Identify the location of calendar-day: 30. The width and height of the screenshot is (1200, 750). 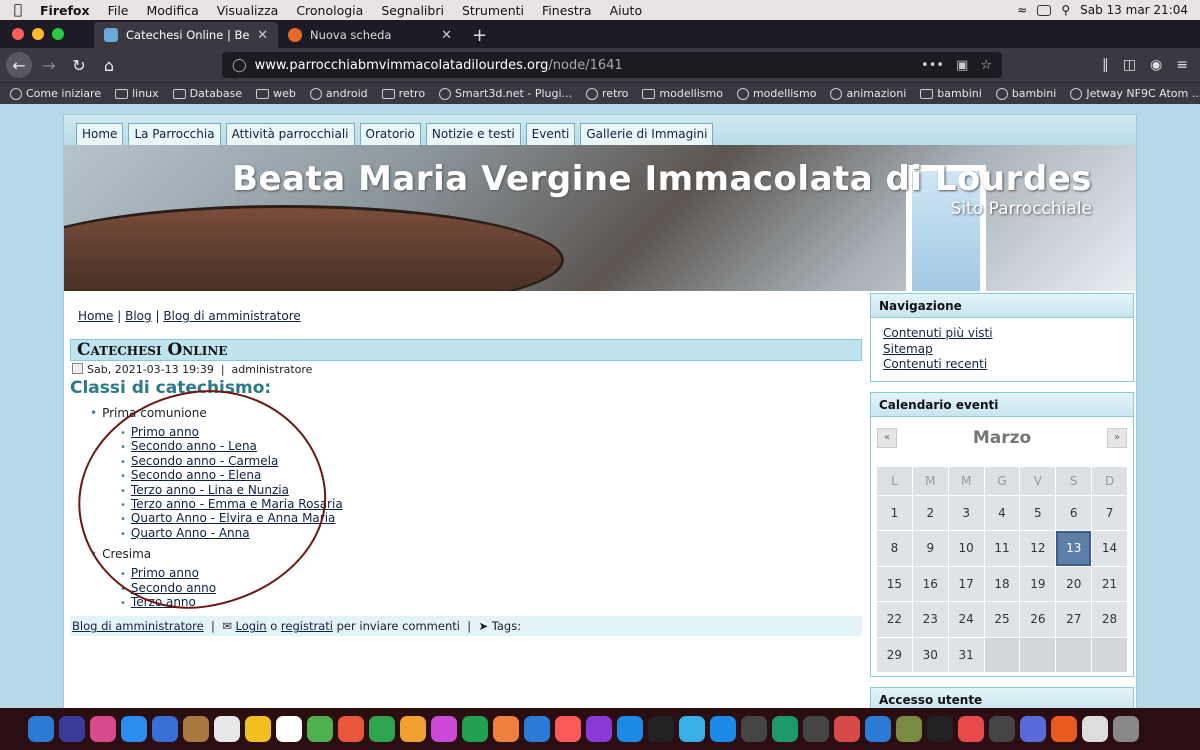
(930, 654).